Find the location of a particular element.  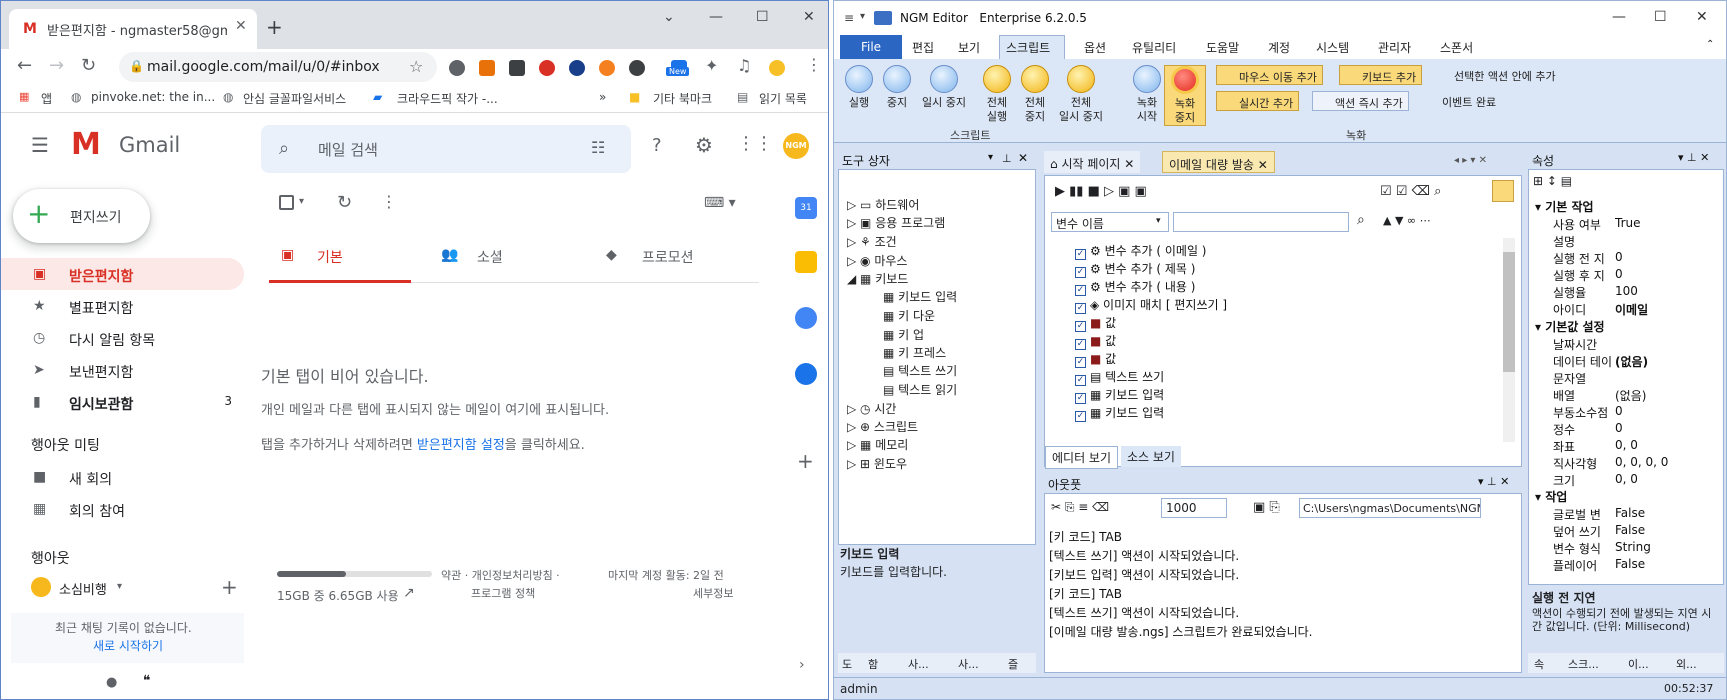

prop-value: String is located at coordinates (1633, 547).